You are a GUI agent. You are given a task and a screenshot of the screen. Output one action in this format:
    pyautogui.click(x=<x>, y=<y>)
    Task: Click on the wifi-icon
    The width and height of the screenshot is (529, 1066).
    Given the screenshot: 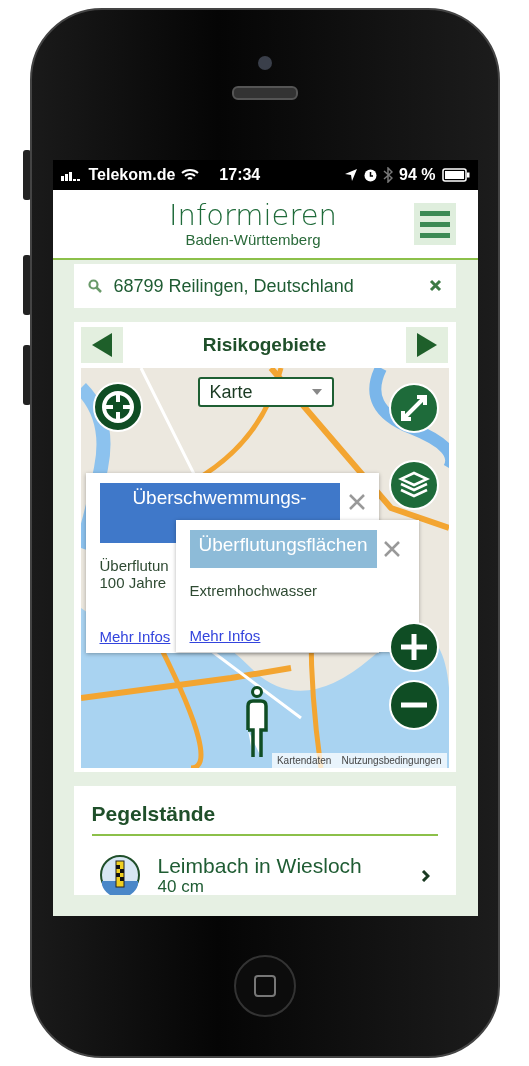 What is the action you would take?
    pyautogui.click(x=190, y=175)
    